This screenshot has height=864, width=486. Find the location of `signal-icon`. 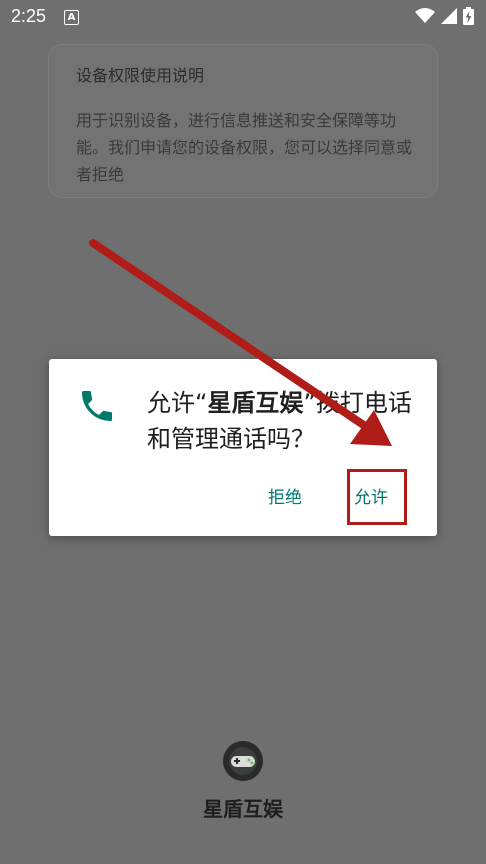

signal-icon is located at coordinates (449, 16).